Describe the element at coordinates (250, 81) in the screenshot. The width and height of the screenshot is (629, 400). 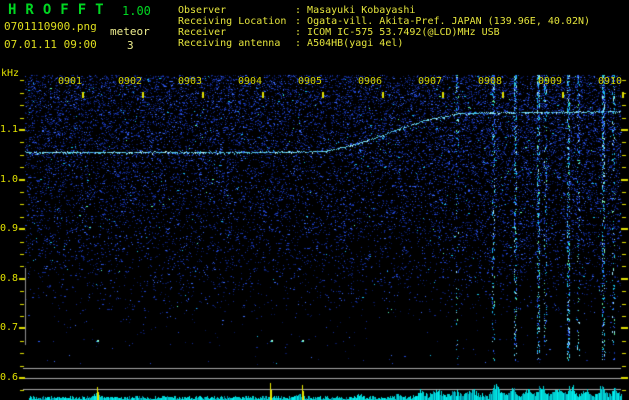
I see `time-tick-label: 0904` at that location.